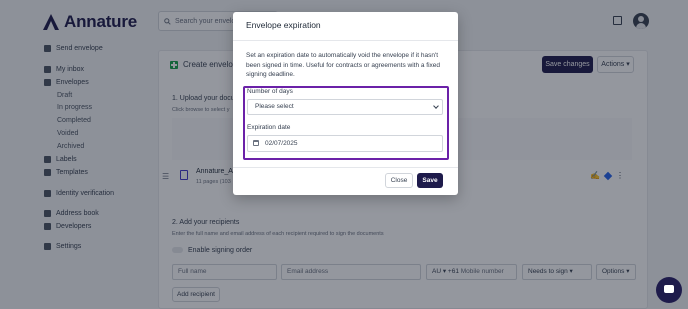 This screenshot has width=688, height=309. What do you see at coordinates (283, 25) in the screenshot?
I see `modal-title: Envelope expiration` at bounding box center [283, 25].